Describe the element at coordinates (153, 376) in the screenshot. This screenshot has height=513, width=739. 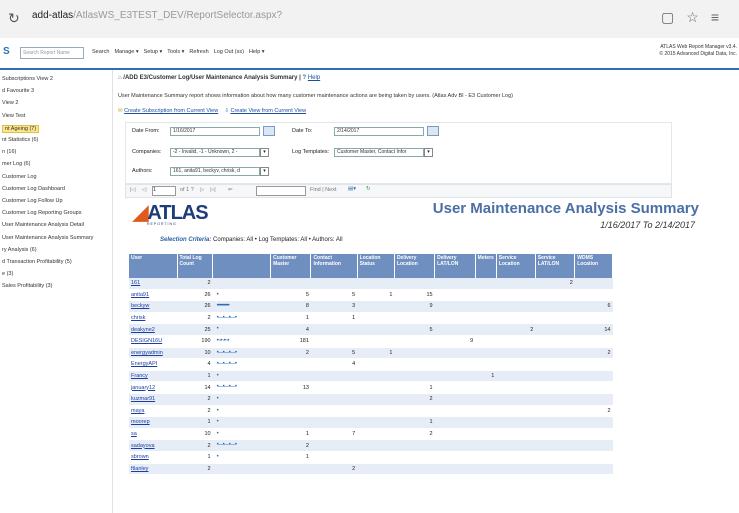
I see `user-link: Francy` at that location.